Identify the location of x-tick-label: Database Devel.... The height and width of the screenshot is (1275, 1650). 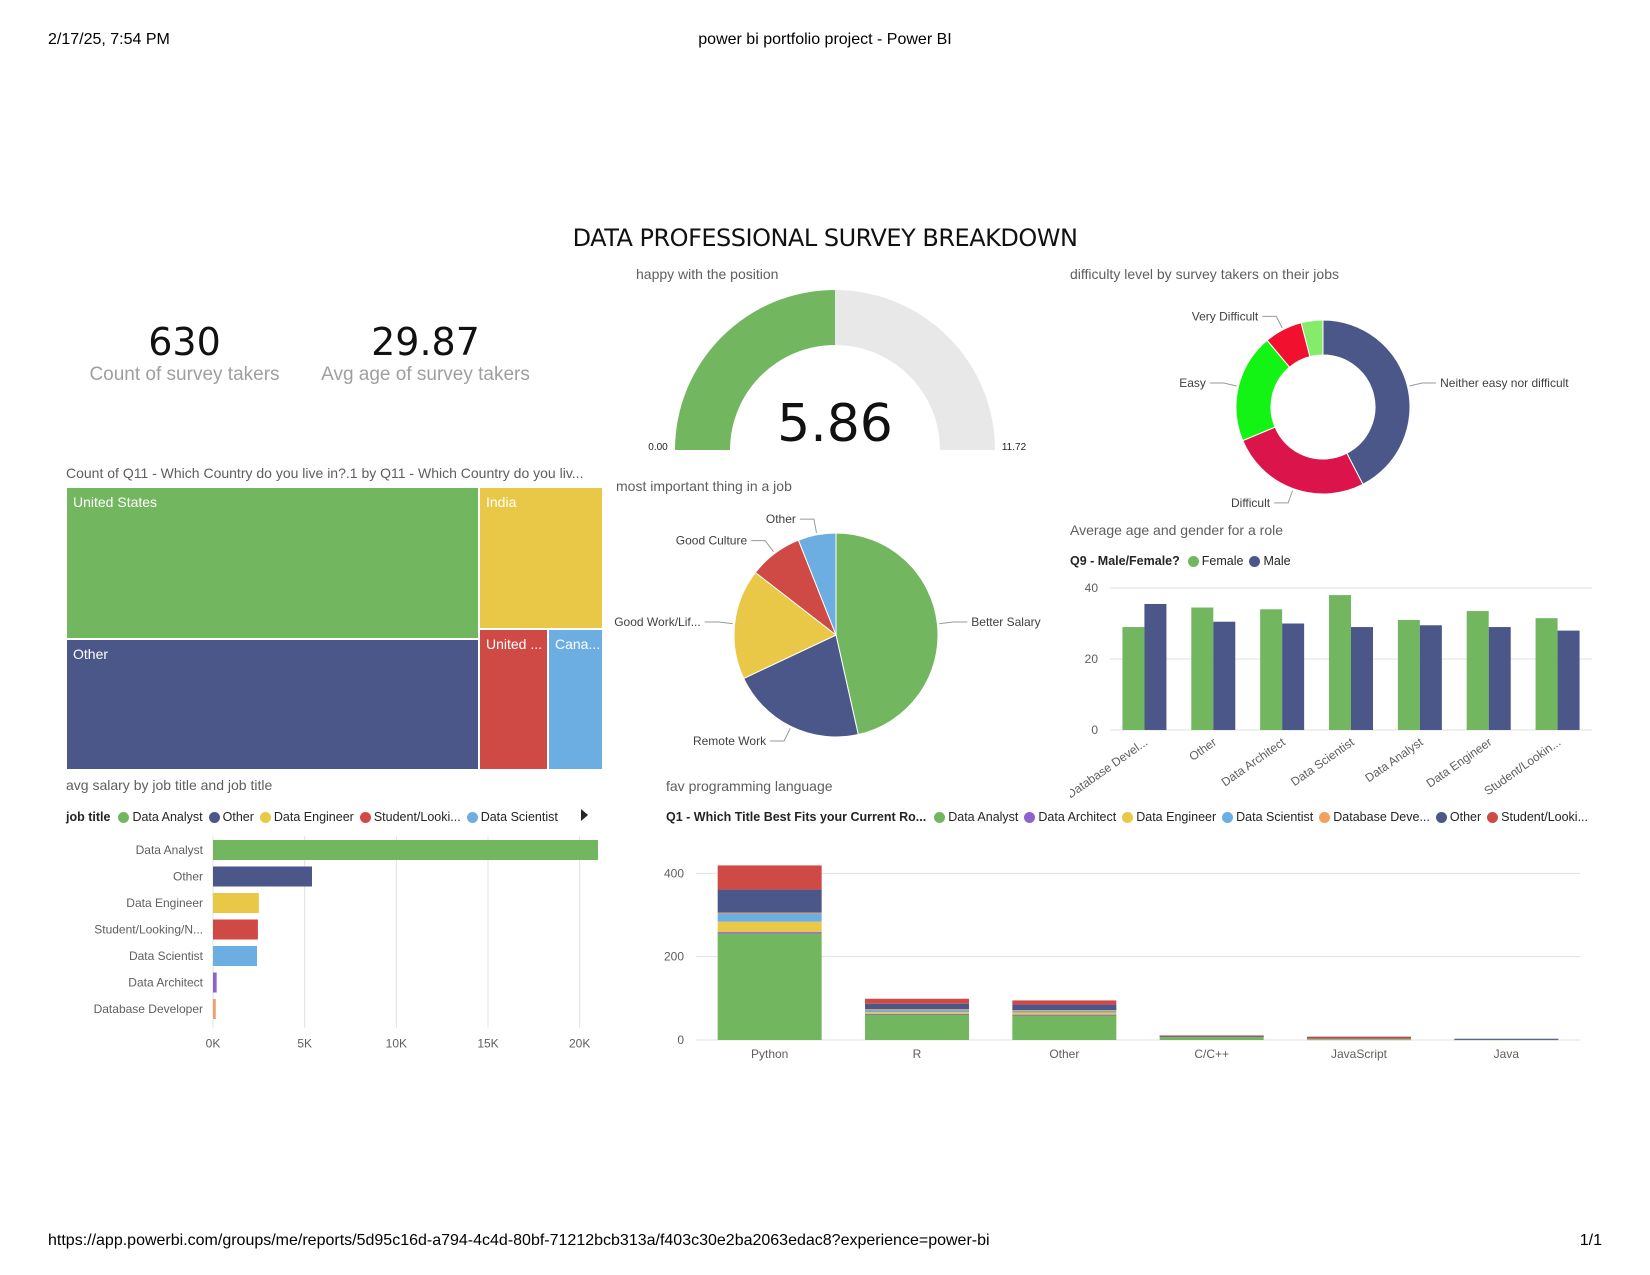
(1110, 768).